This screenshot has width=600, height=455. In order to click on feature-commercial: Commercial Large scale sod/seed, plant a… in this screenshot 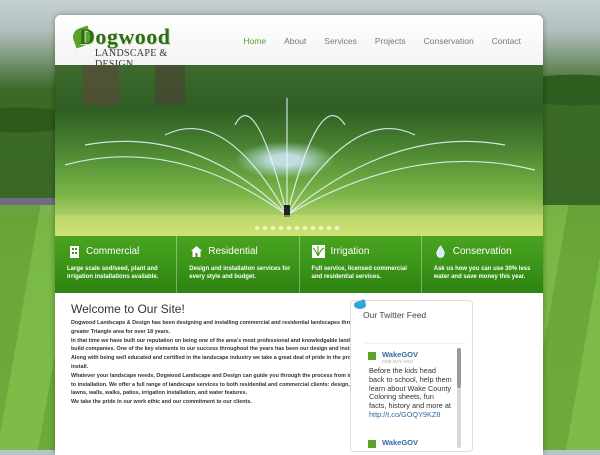, I will do `click(115, 264)`.